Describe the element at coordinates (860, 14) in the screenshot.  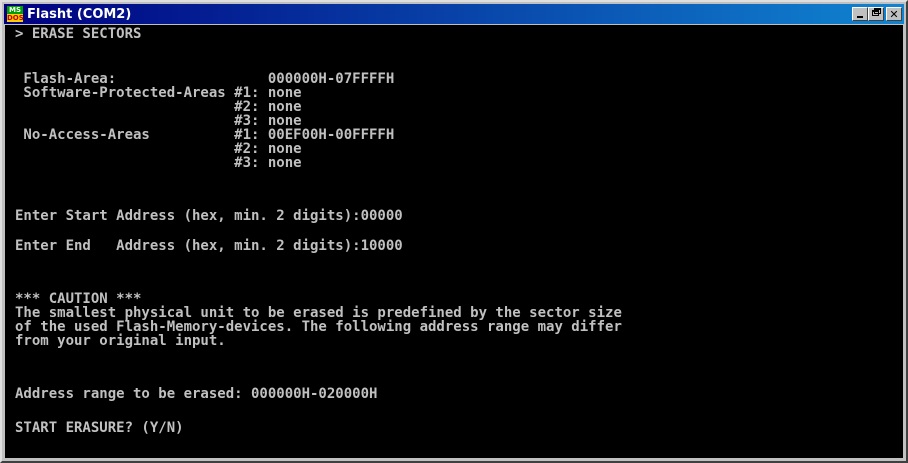
I see `minimize-button` at that location.